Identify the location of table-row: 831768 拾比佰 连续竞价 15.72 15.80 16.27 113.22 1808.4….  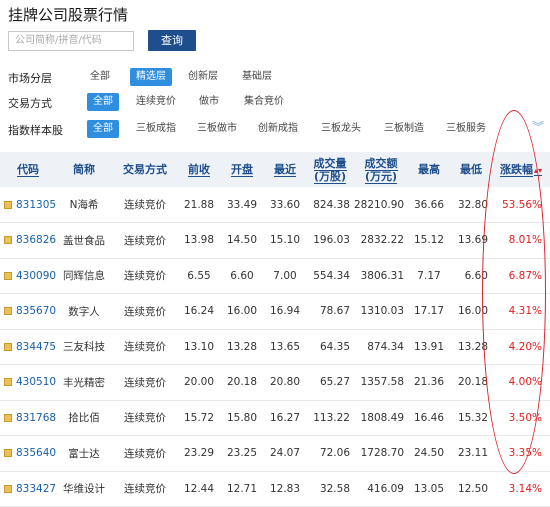
(275, 418).